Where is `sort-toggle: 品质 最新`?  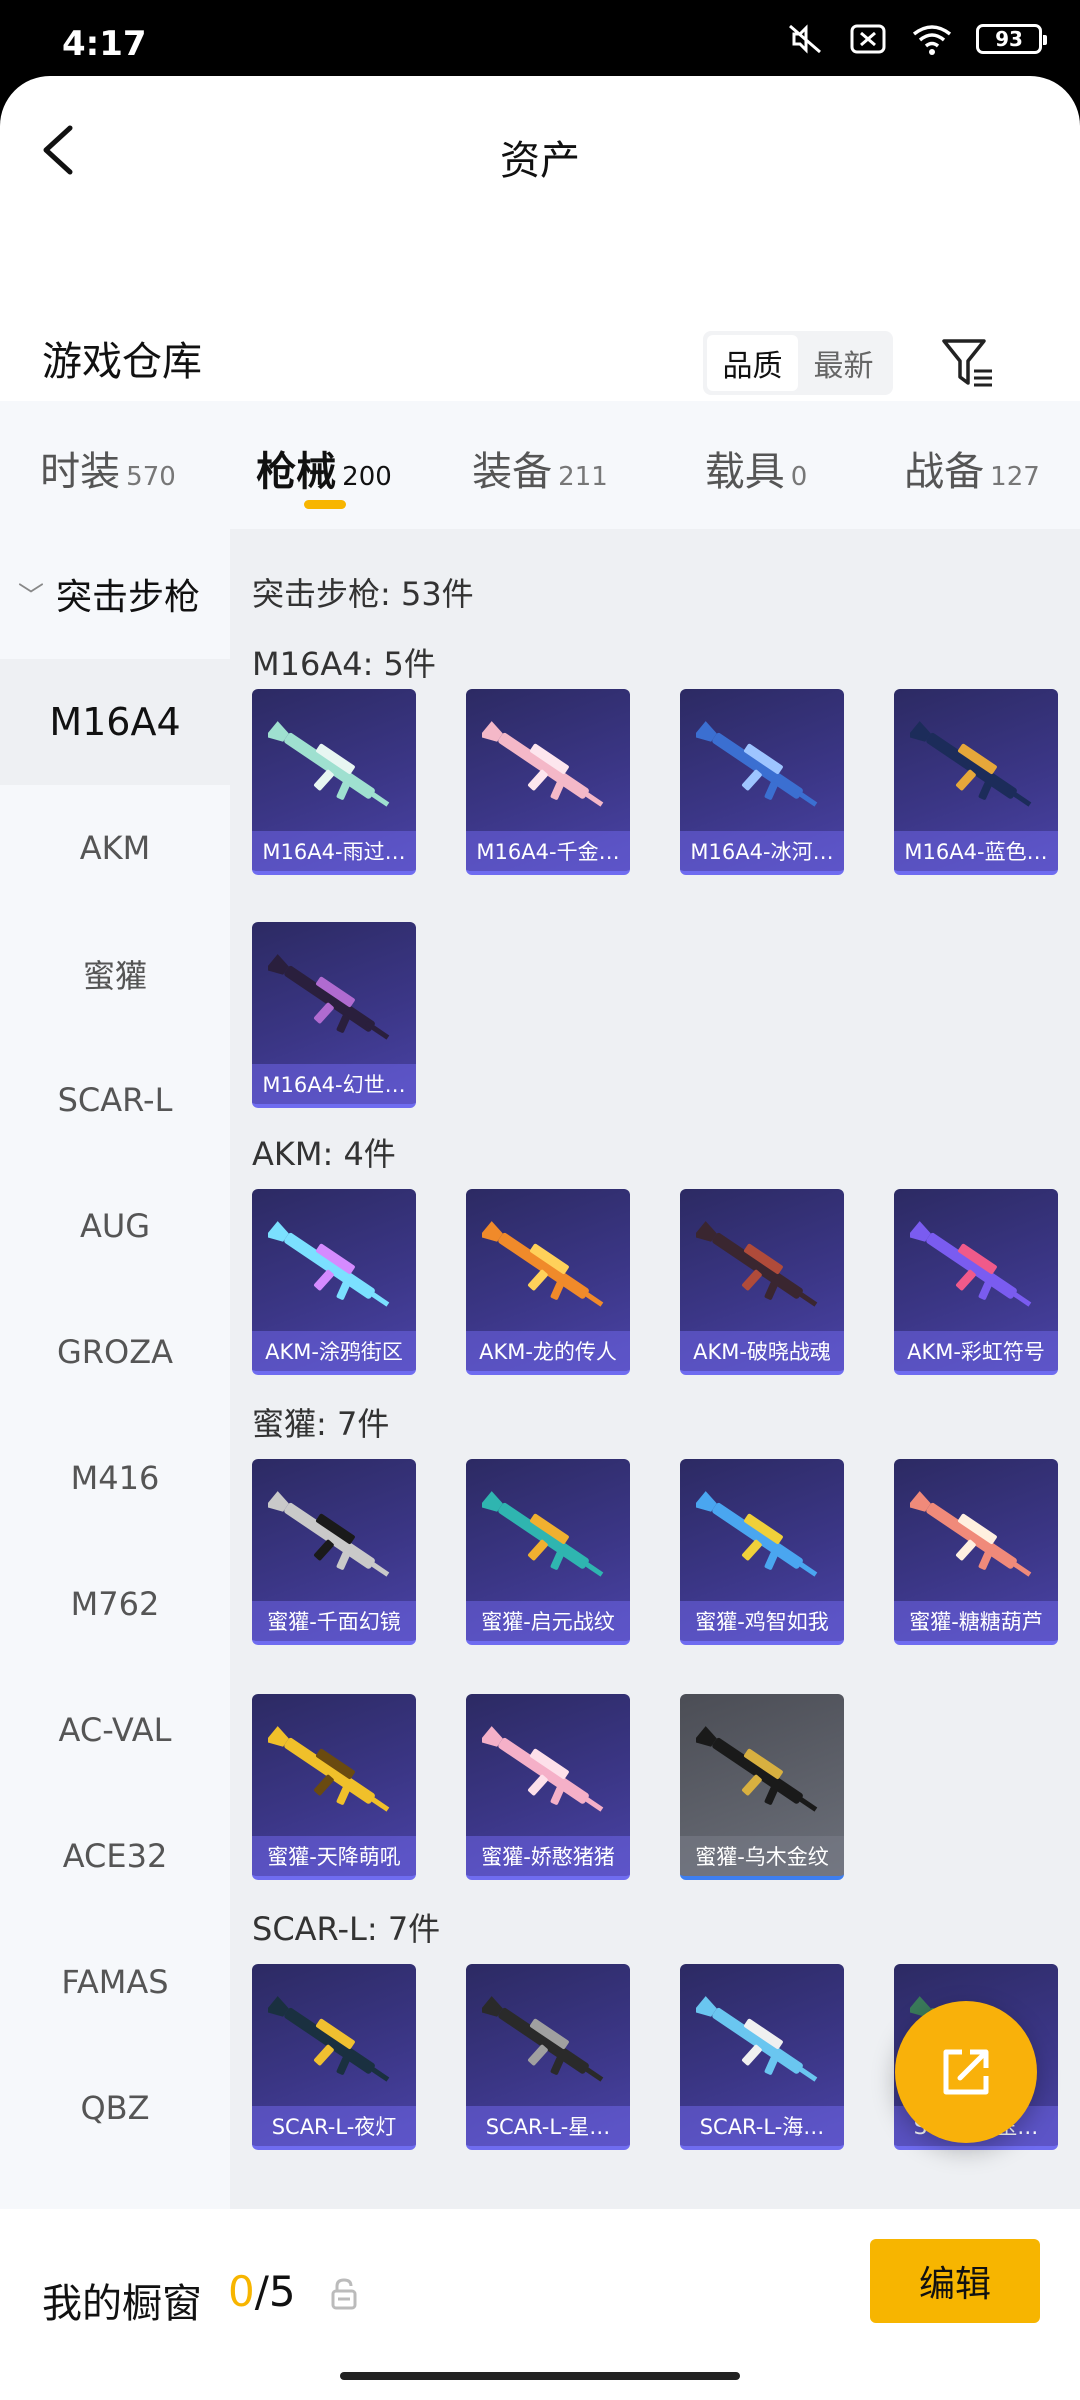
sort-toggle: 品质 最新 is located at coordinates (798, 363).